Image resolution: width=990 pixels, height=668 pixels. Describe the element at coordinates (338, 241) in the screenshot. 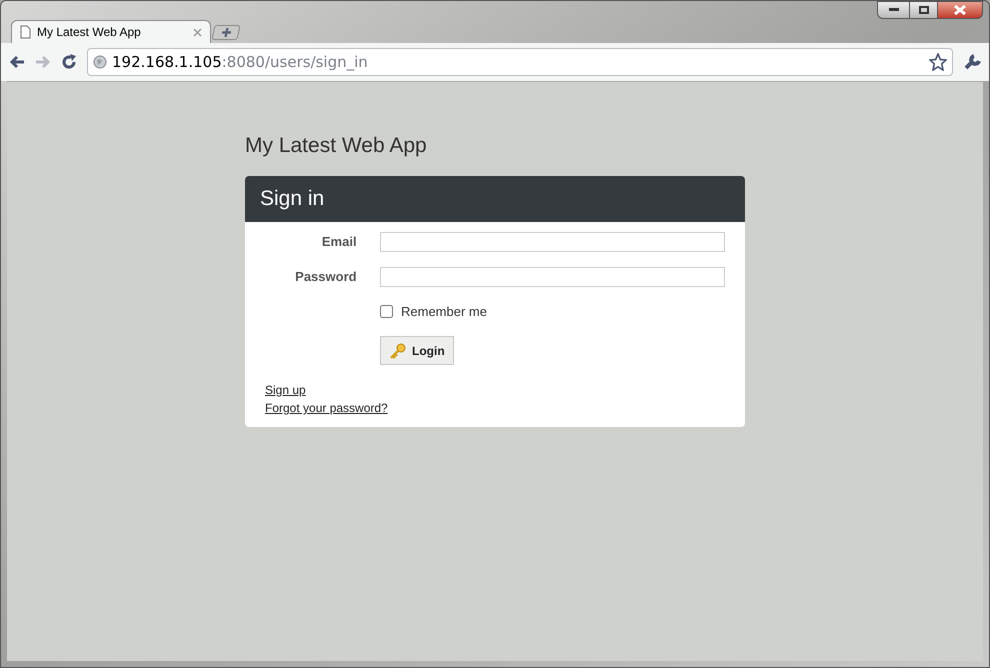

I see `field-label: Email` at that location.